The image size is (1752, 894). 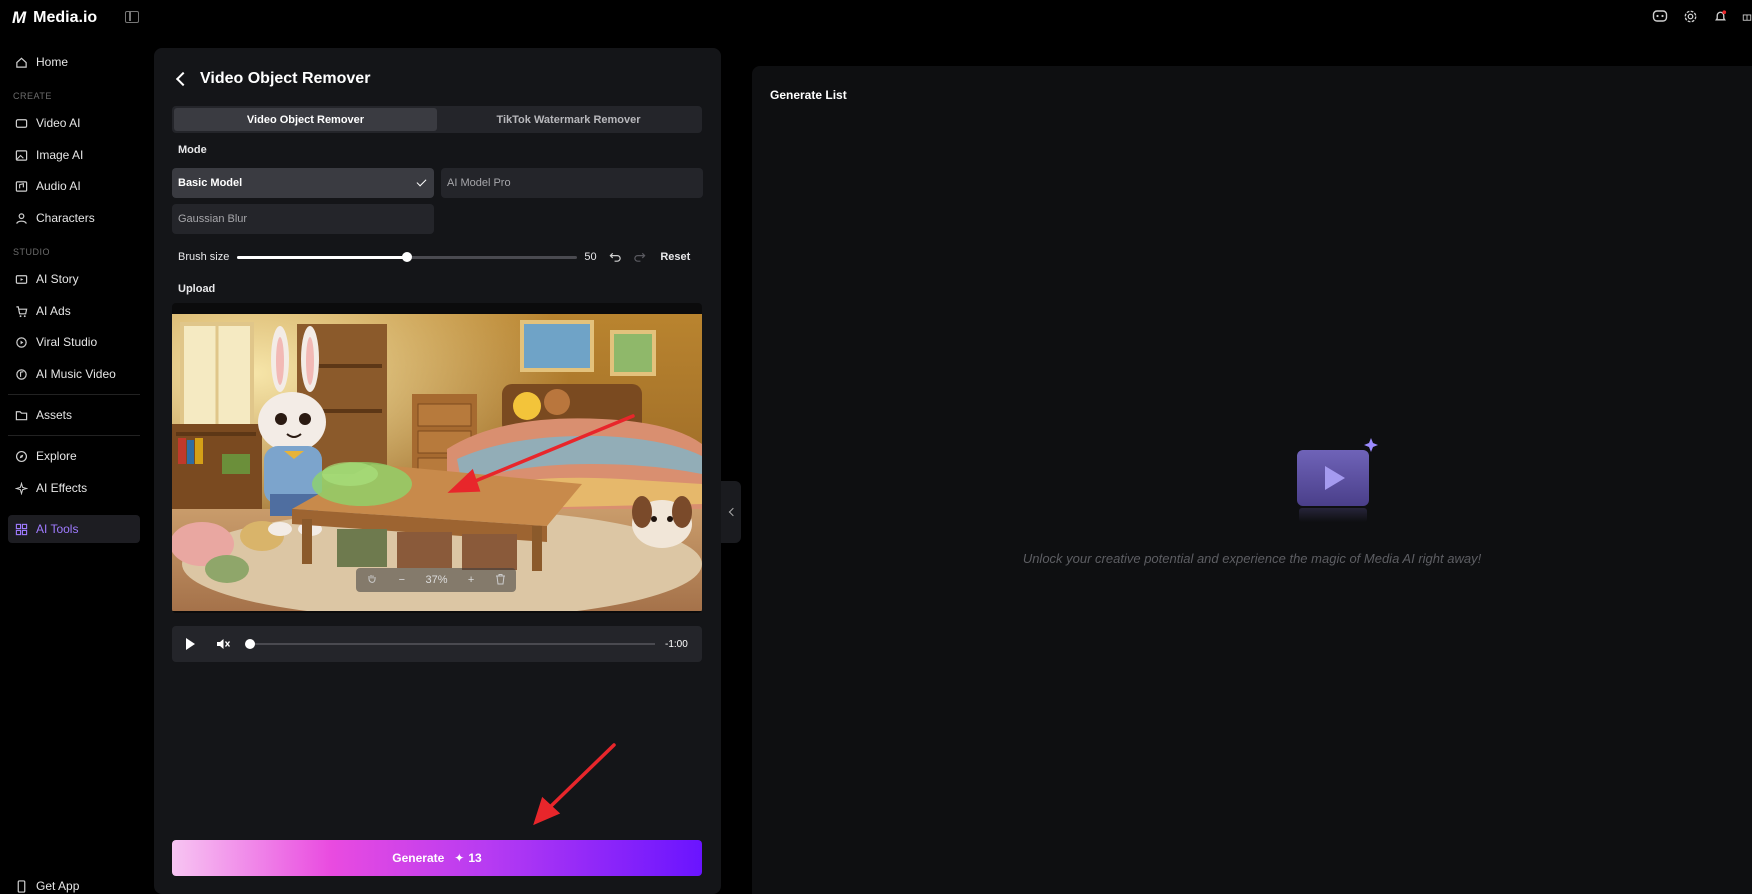 I want to click on tab-video-object-remover: Video Object Remover, so click(x=305, y=119).